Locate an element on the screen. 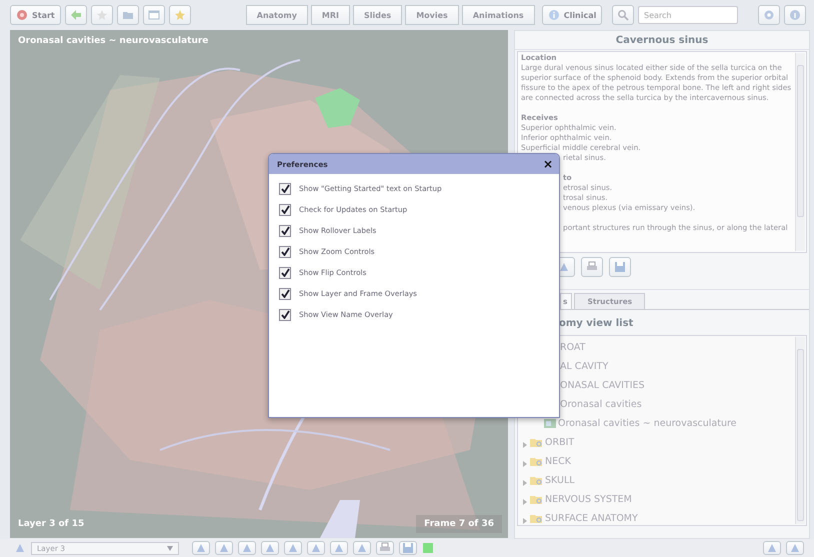 This screenshot has height=557, width=814. tree-item: AL CAVITY is located at coordinates (584, 366).